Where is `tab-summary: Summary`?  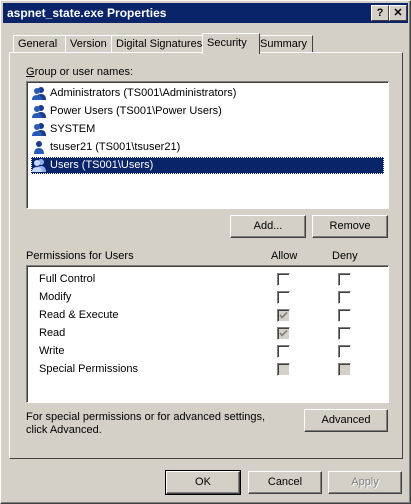
tab-summary: Summary is located at coordinates (284, 44).